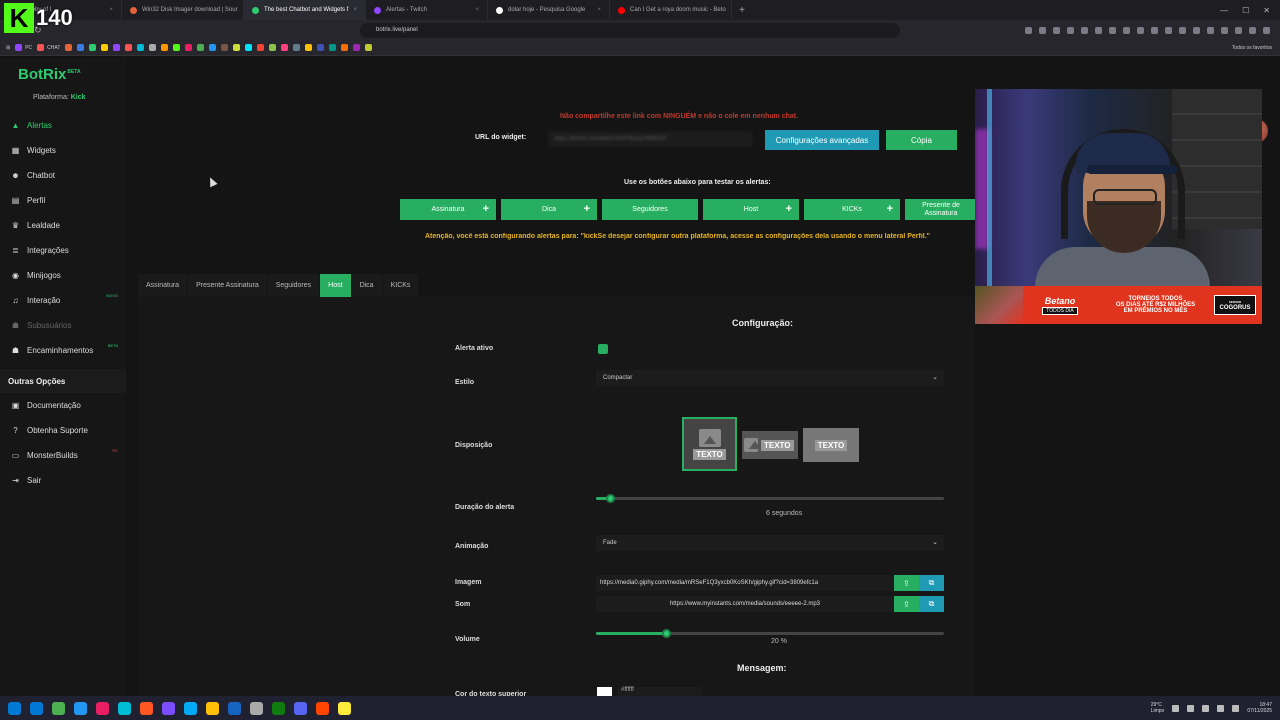 This screenshot has height=720, width=1280. What do you see at coordinates (63, 455) in the screenshot?
I see `sidebar-item: ▭ MonsterBuilds PC` at bounding box center [63, 455].